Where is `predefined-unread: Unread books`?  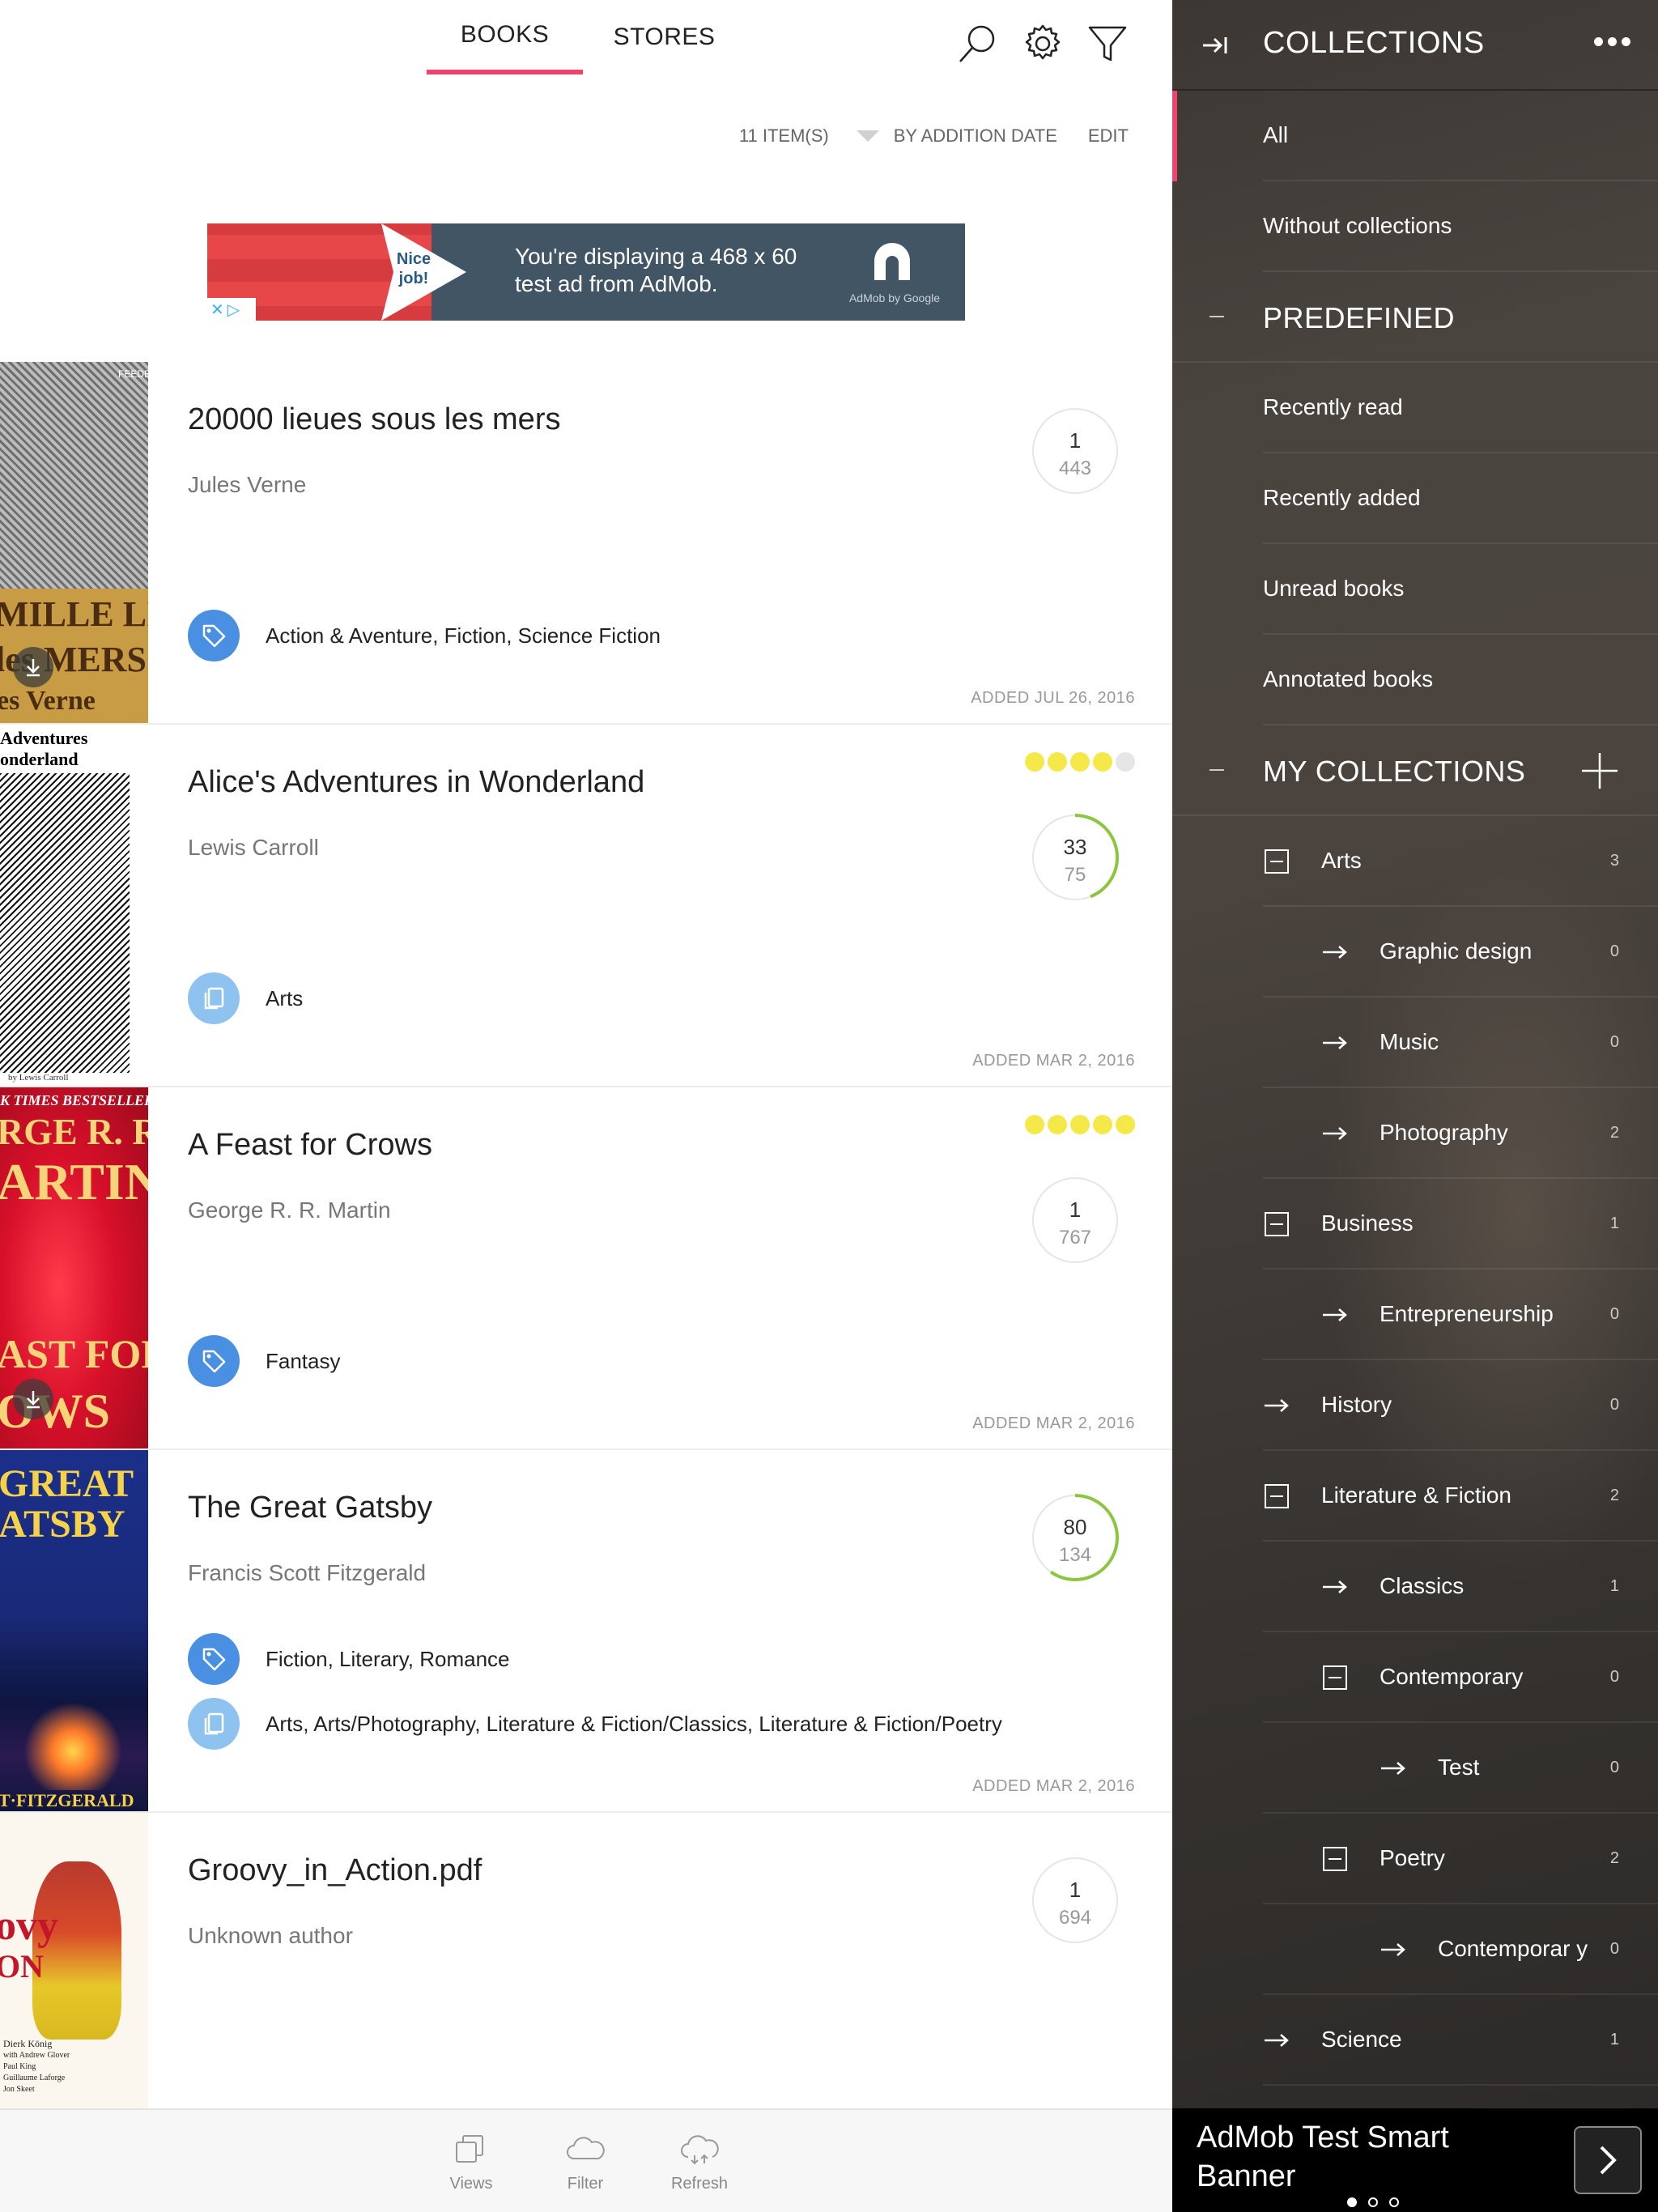 predefined-unread: Unread books is located at coordinates (1460, 590).